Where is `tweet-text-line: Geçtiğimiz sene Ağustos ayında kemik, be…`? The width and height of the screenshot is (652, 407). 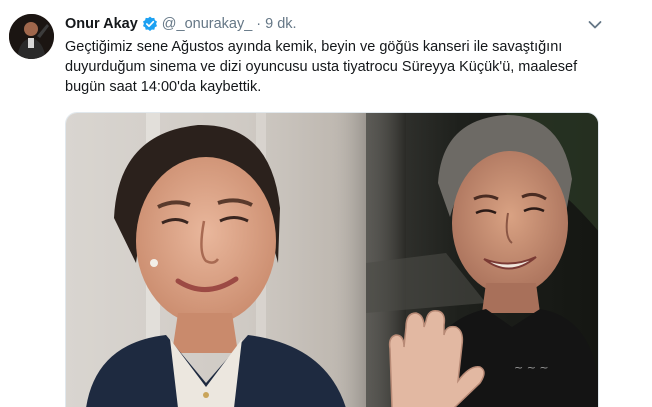 tweet-text-line: Geçtiğimiz sene Ağustos ayında kemik, be… is located at coordinates (314, 47).